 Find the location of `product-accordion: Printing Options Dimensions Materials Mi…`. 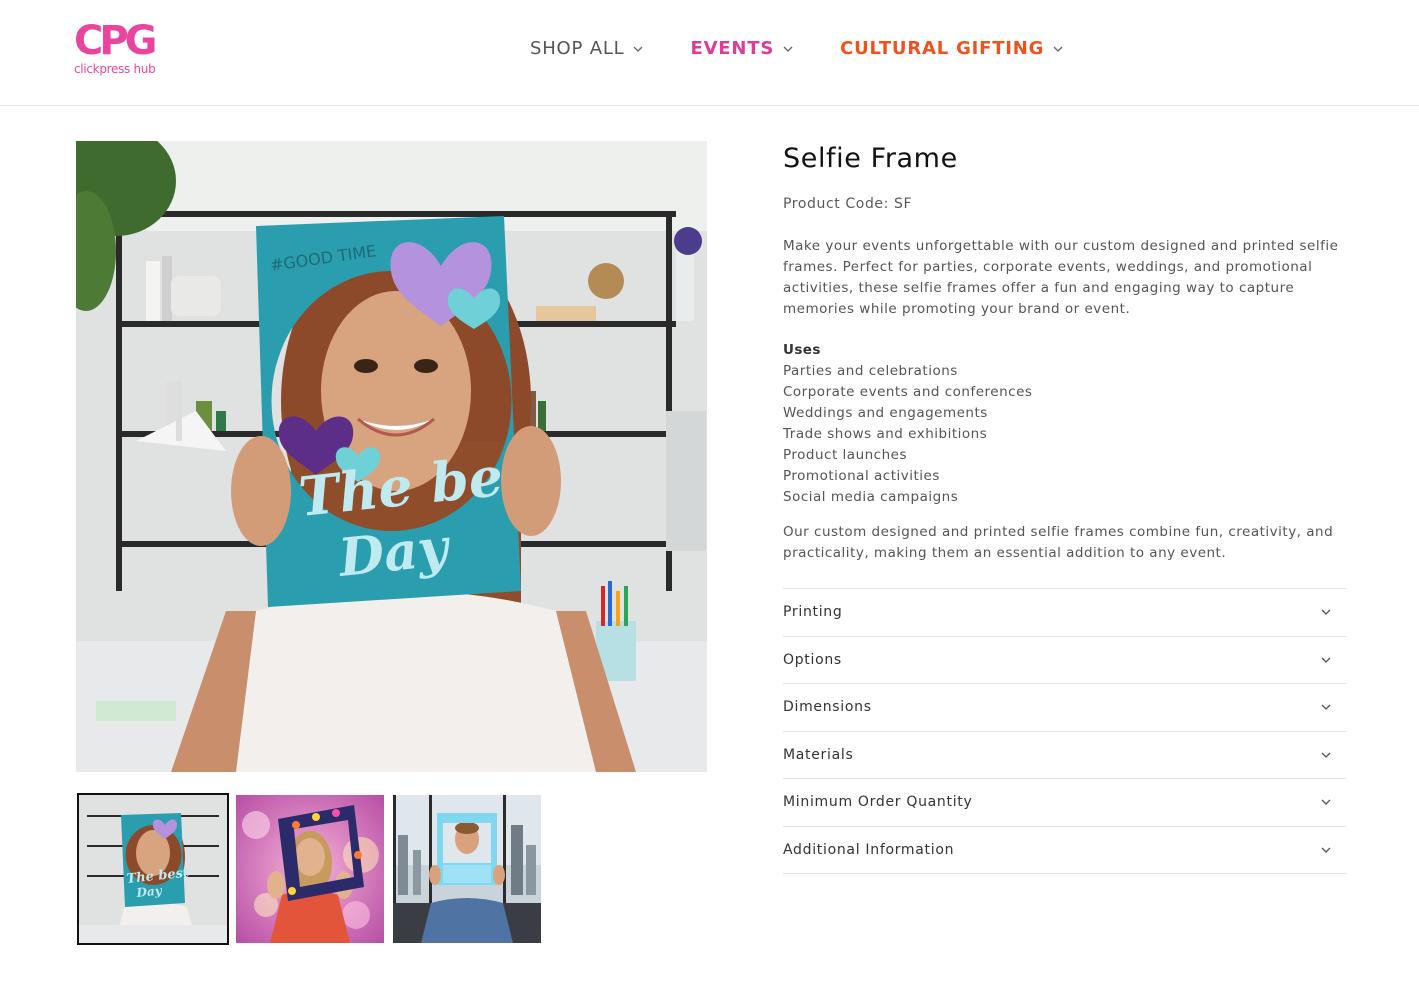

product-accordion: Printing Options Dimensions Materials Mi… is located at coordinates (1064, 731).